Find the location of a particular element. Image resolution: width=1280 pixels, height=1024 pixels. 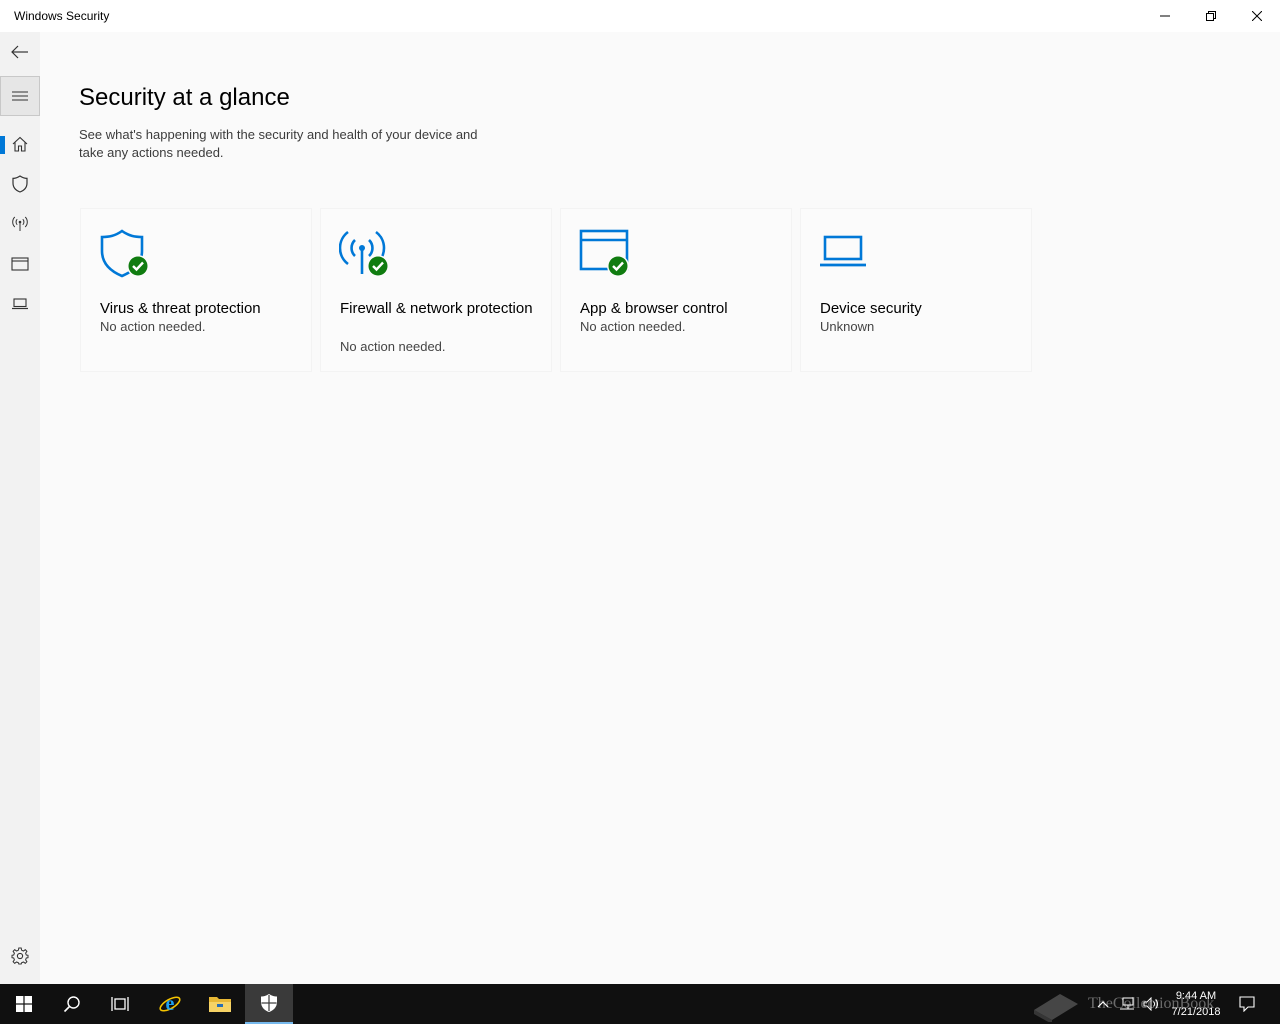

nav-device-security is located at coordinates (20, 304).